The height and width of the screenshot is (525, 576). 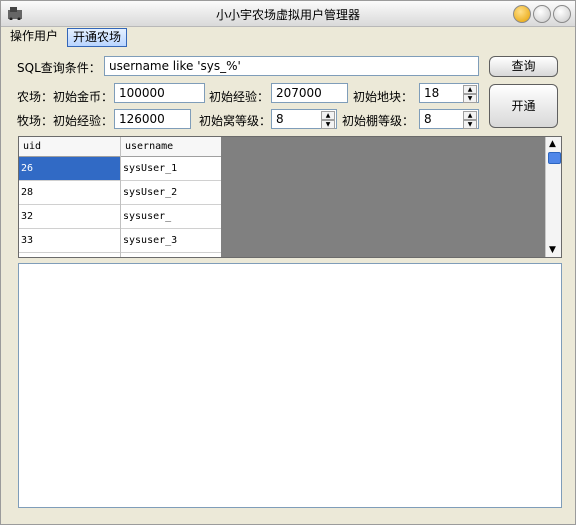 What do you see at coordinates (171, 217) in the screenshot?
I see `table-cell: sysuser_` at bounding box center [171, 217].